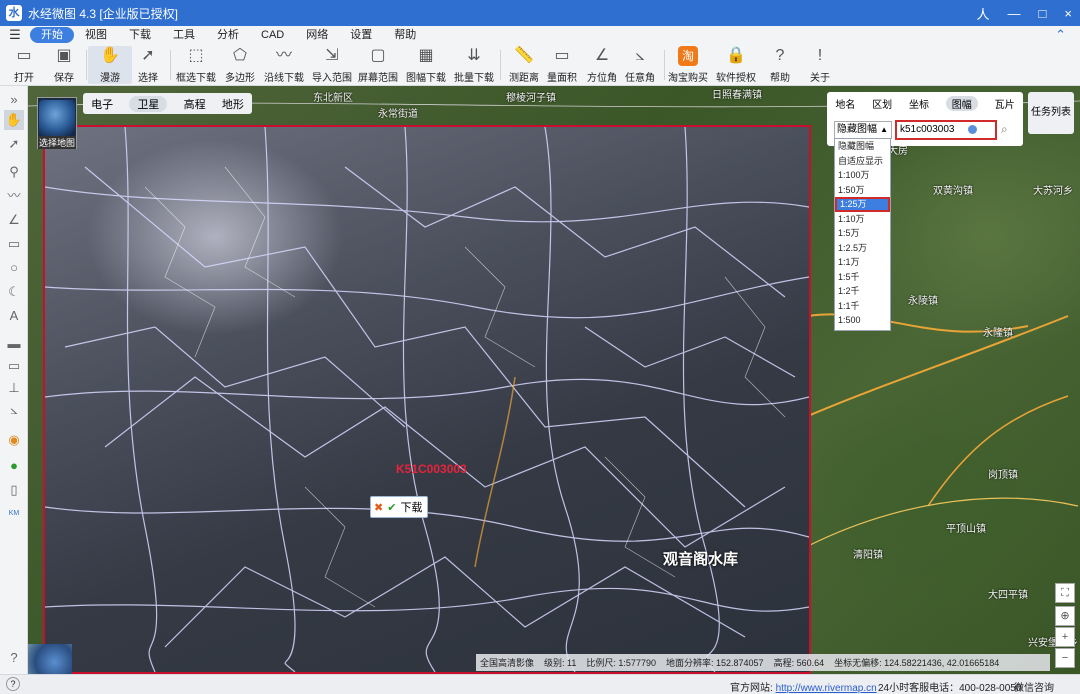  I want to click on wechat-consult-link: 微信咨询, so click(1034, 686).